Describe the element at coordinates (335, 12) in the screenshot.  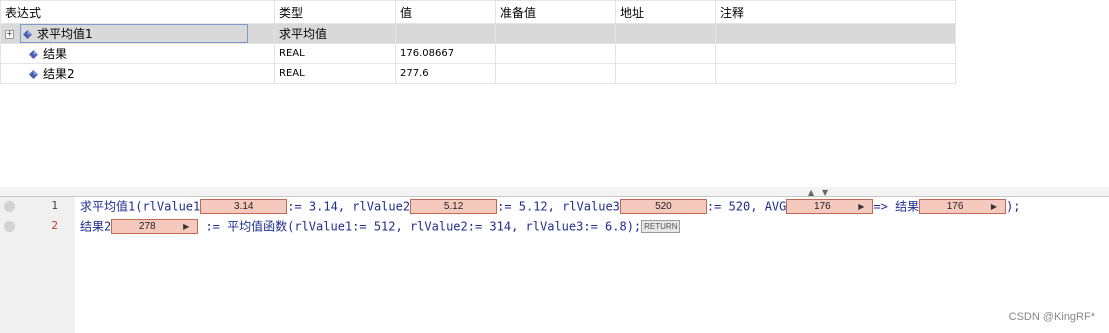
I see `col-type: 类型` at that location.